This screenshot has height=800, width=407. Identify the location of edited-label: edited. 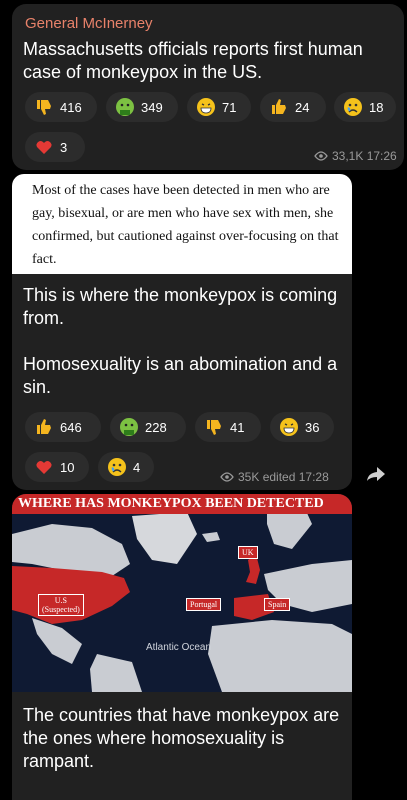
(279, 477).